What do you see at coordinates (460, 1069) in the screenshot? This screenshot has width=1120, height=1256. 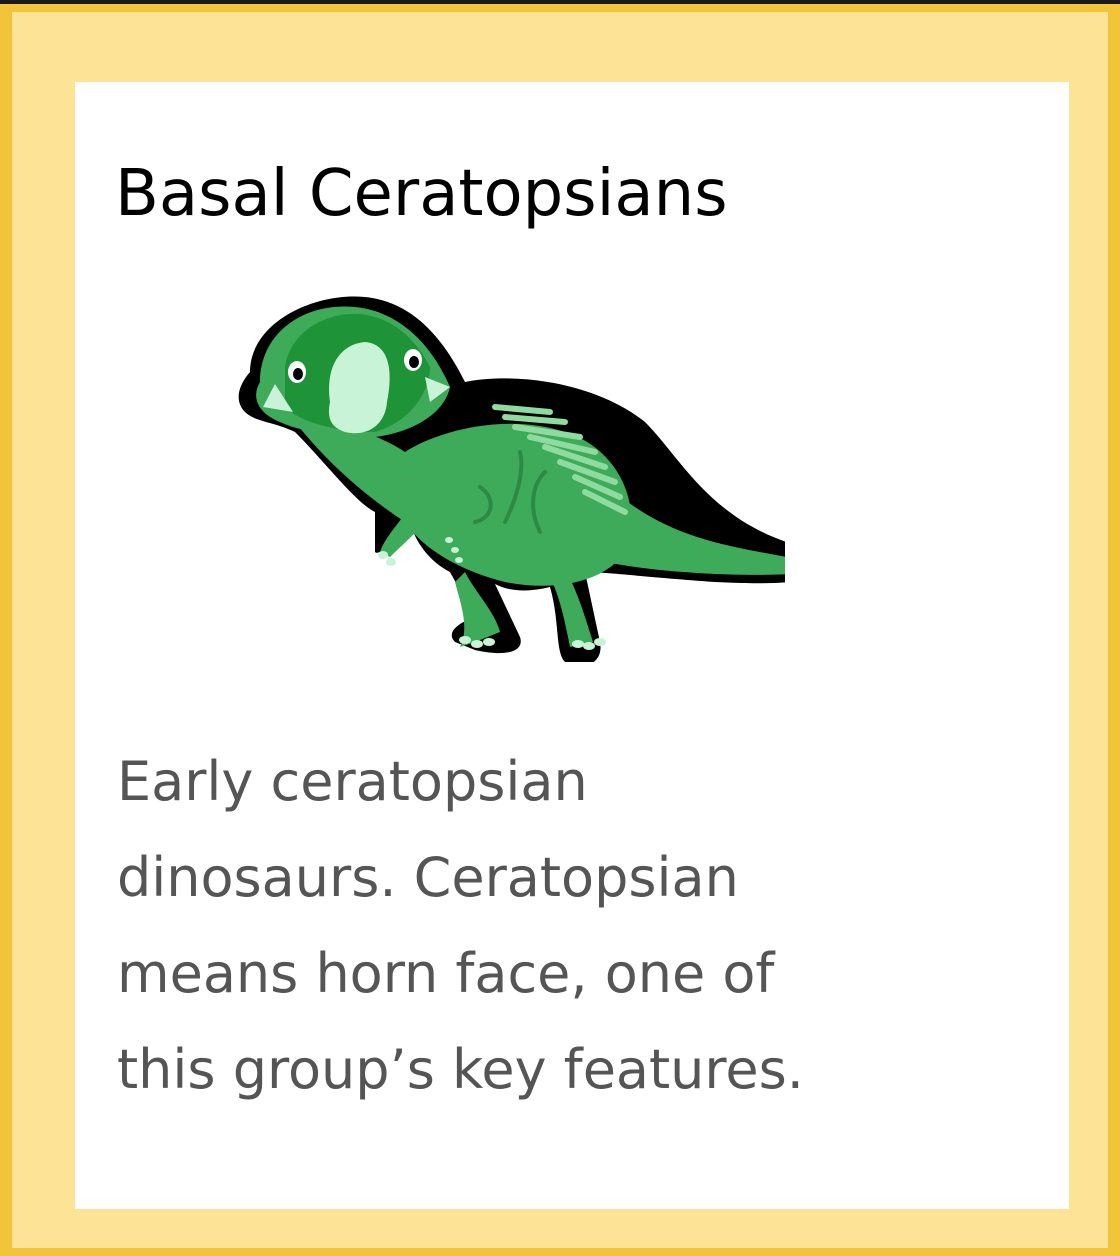 I see `description-line: this group’s key features.` at bounding box center [460, 1069].